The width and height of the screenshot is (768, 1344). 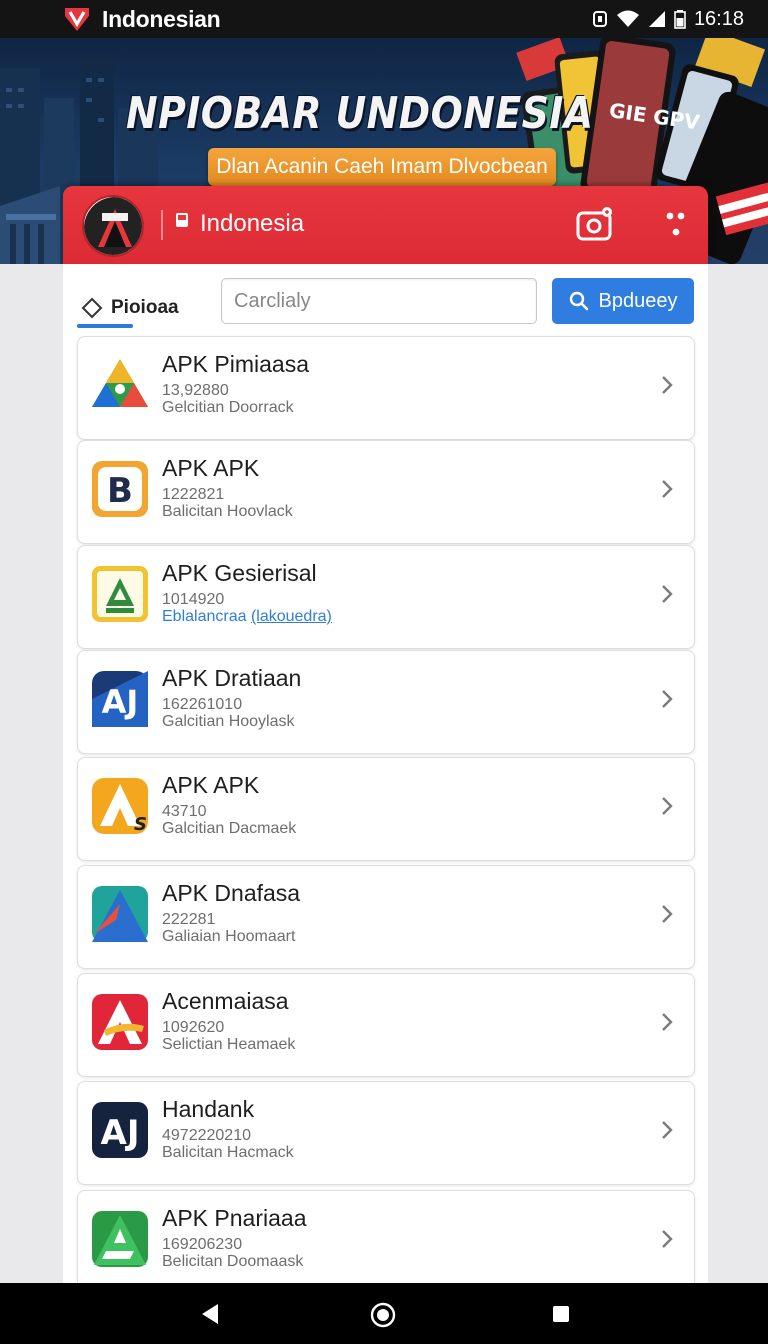 What do you see at coordinates (202, 1244) in the screenshot?
I see `app-count: 169206230` at bounding box center [202, 1244].